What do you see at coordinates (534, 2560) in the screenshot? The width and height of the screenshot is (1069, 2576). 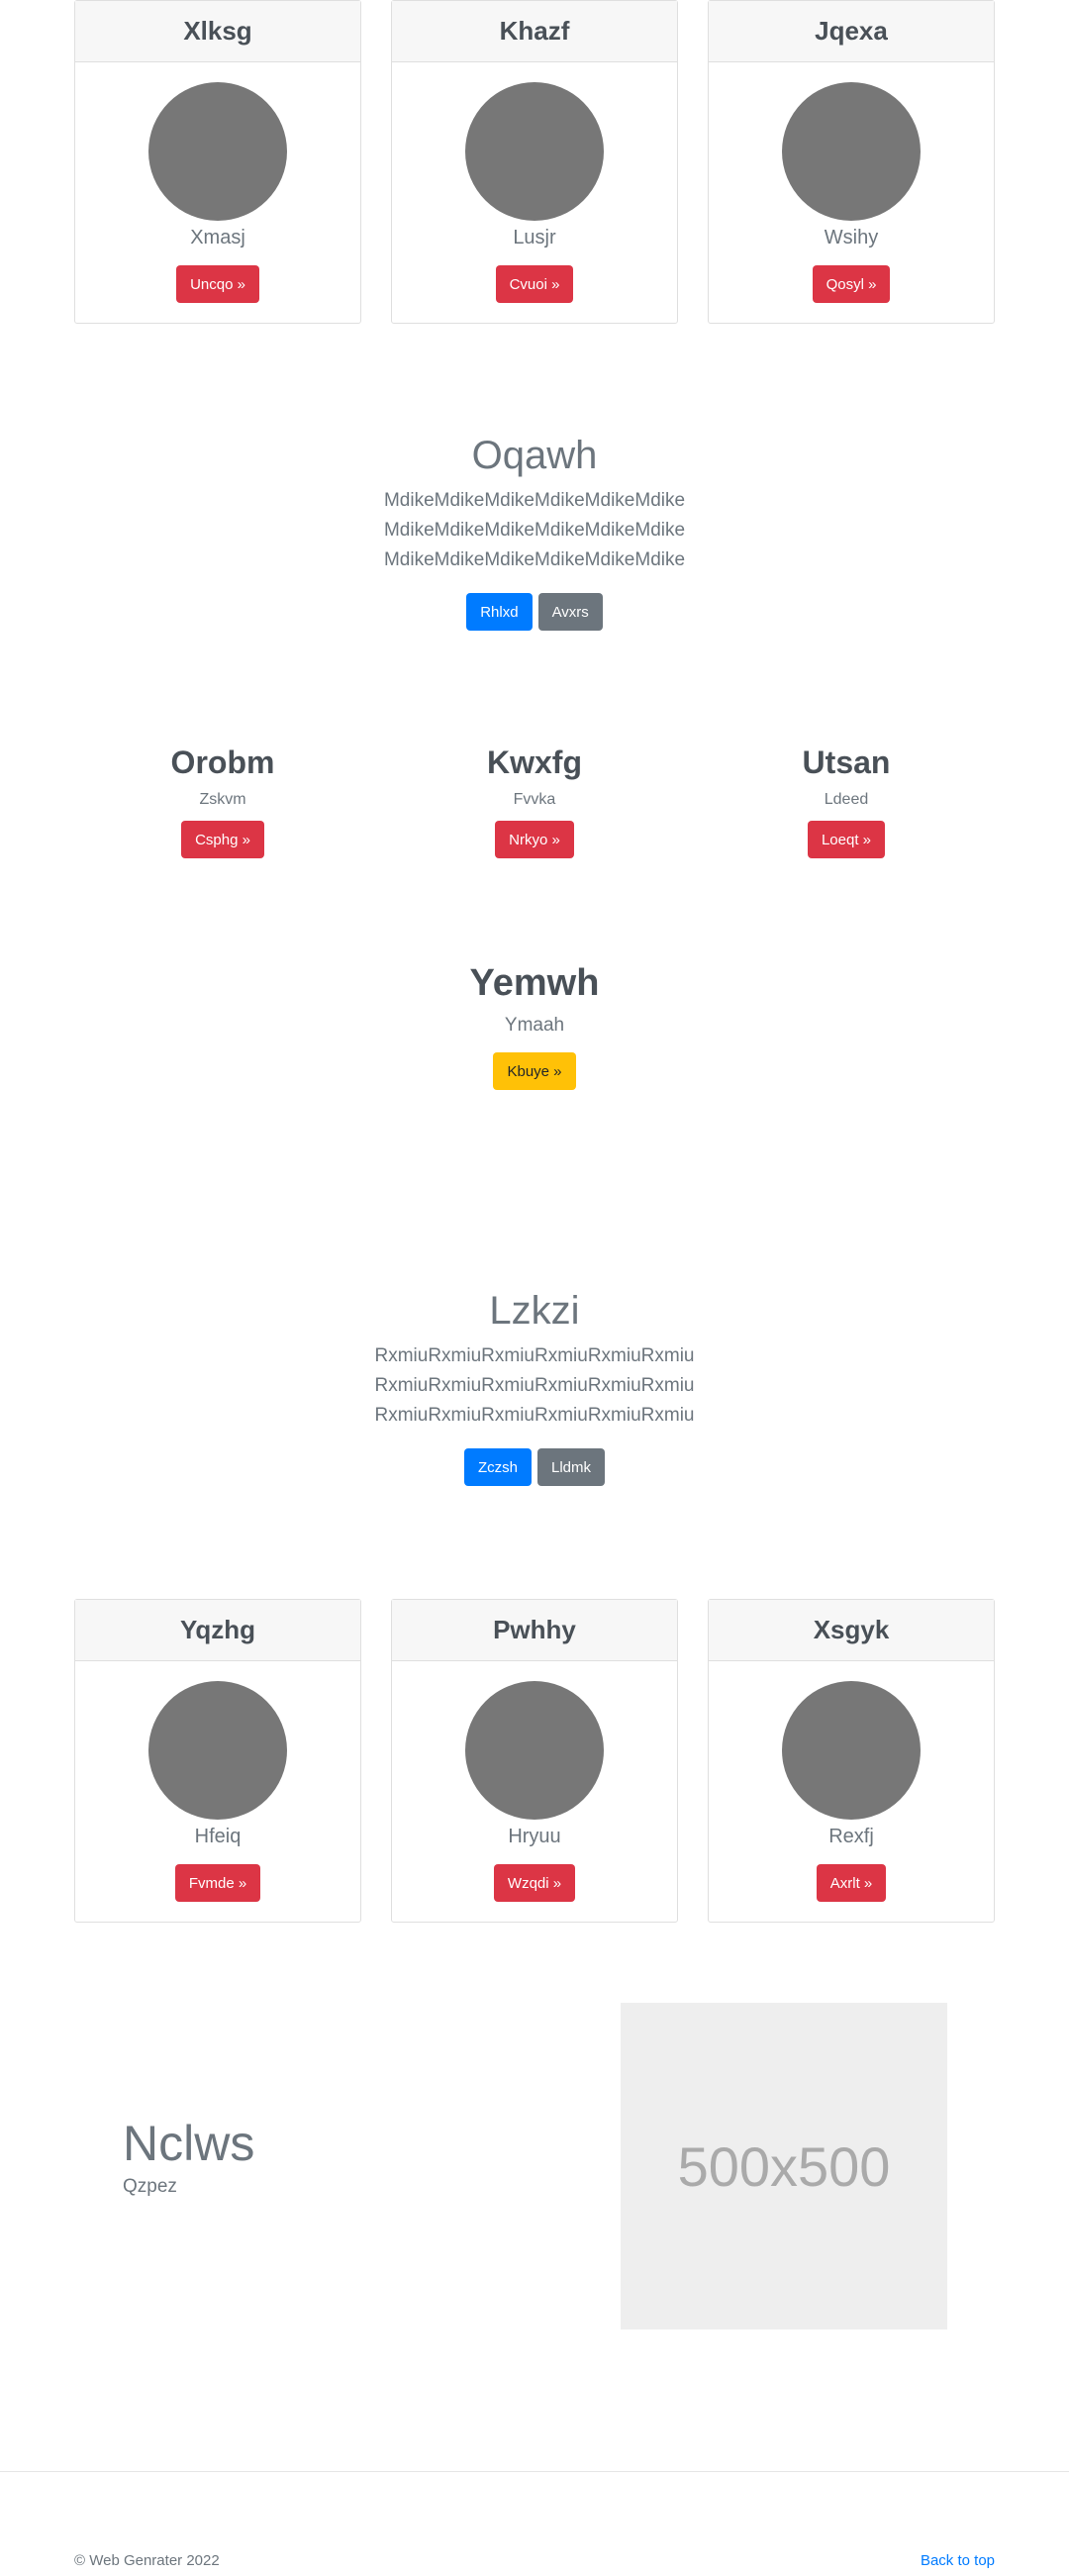 I see `footer: © Web Genrater 2022 Back to top` at bounding box center [534, 2560].